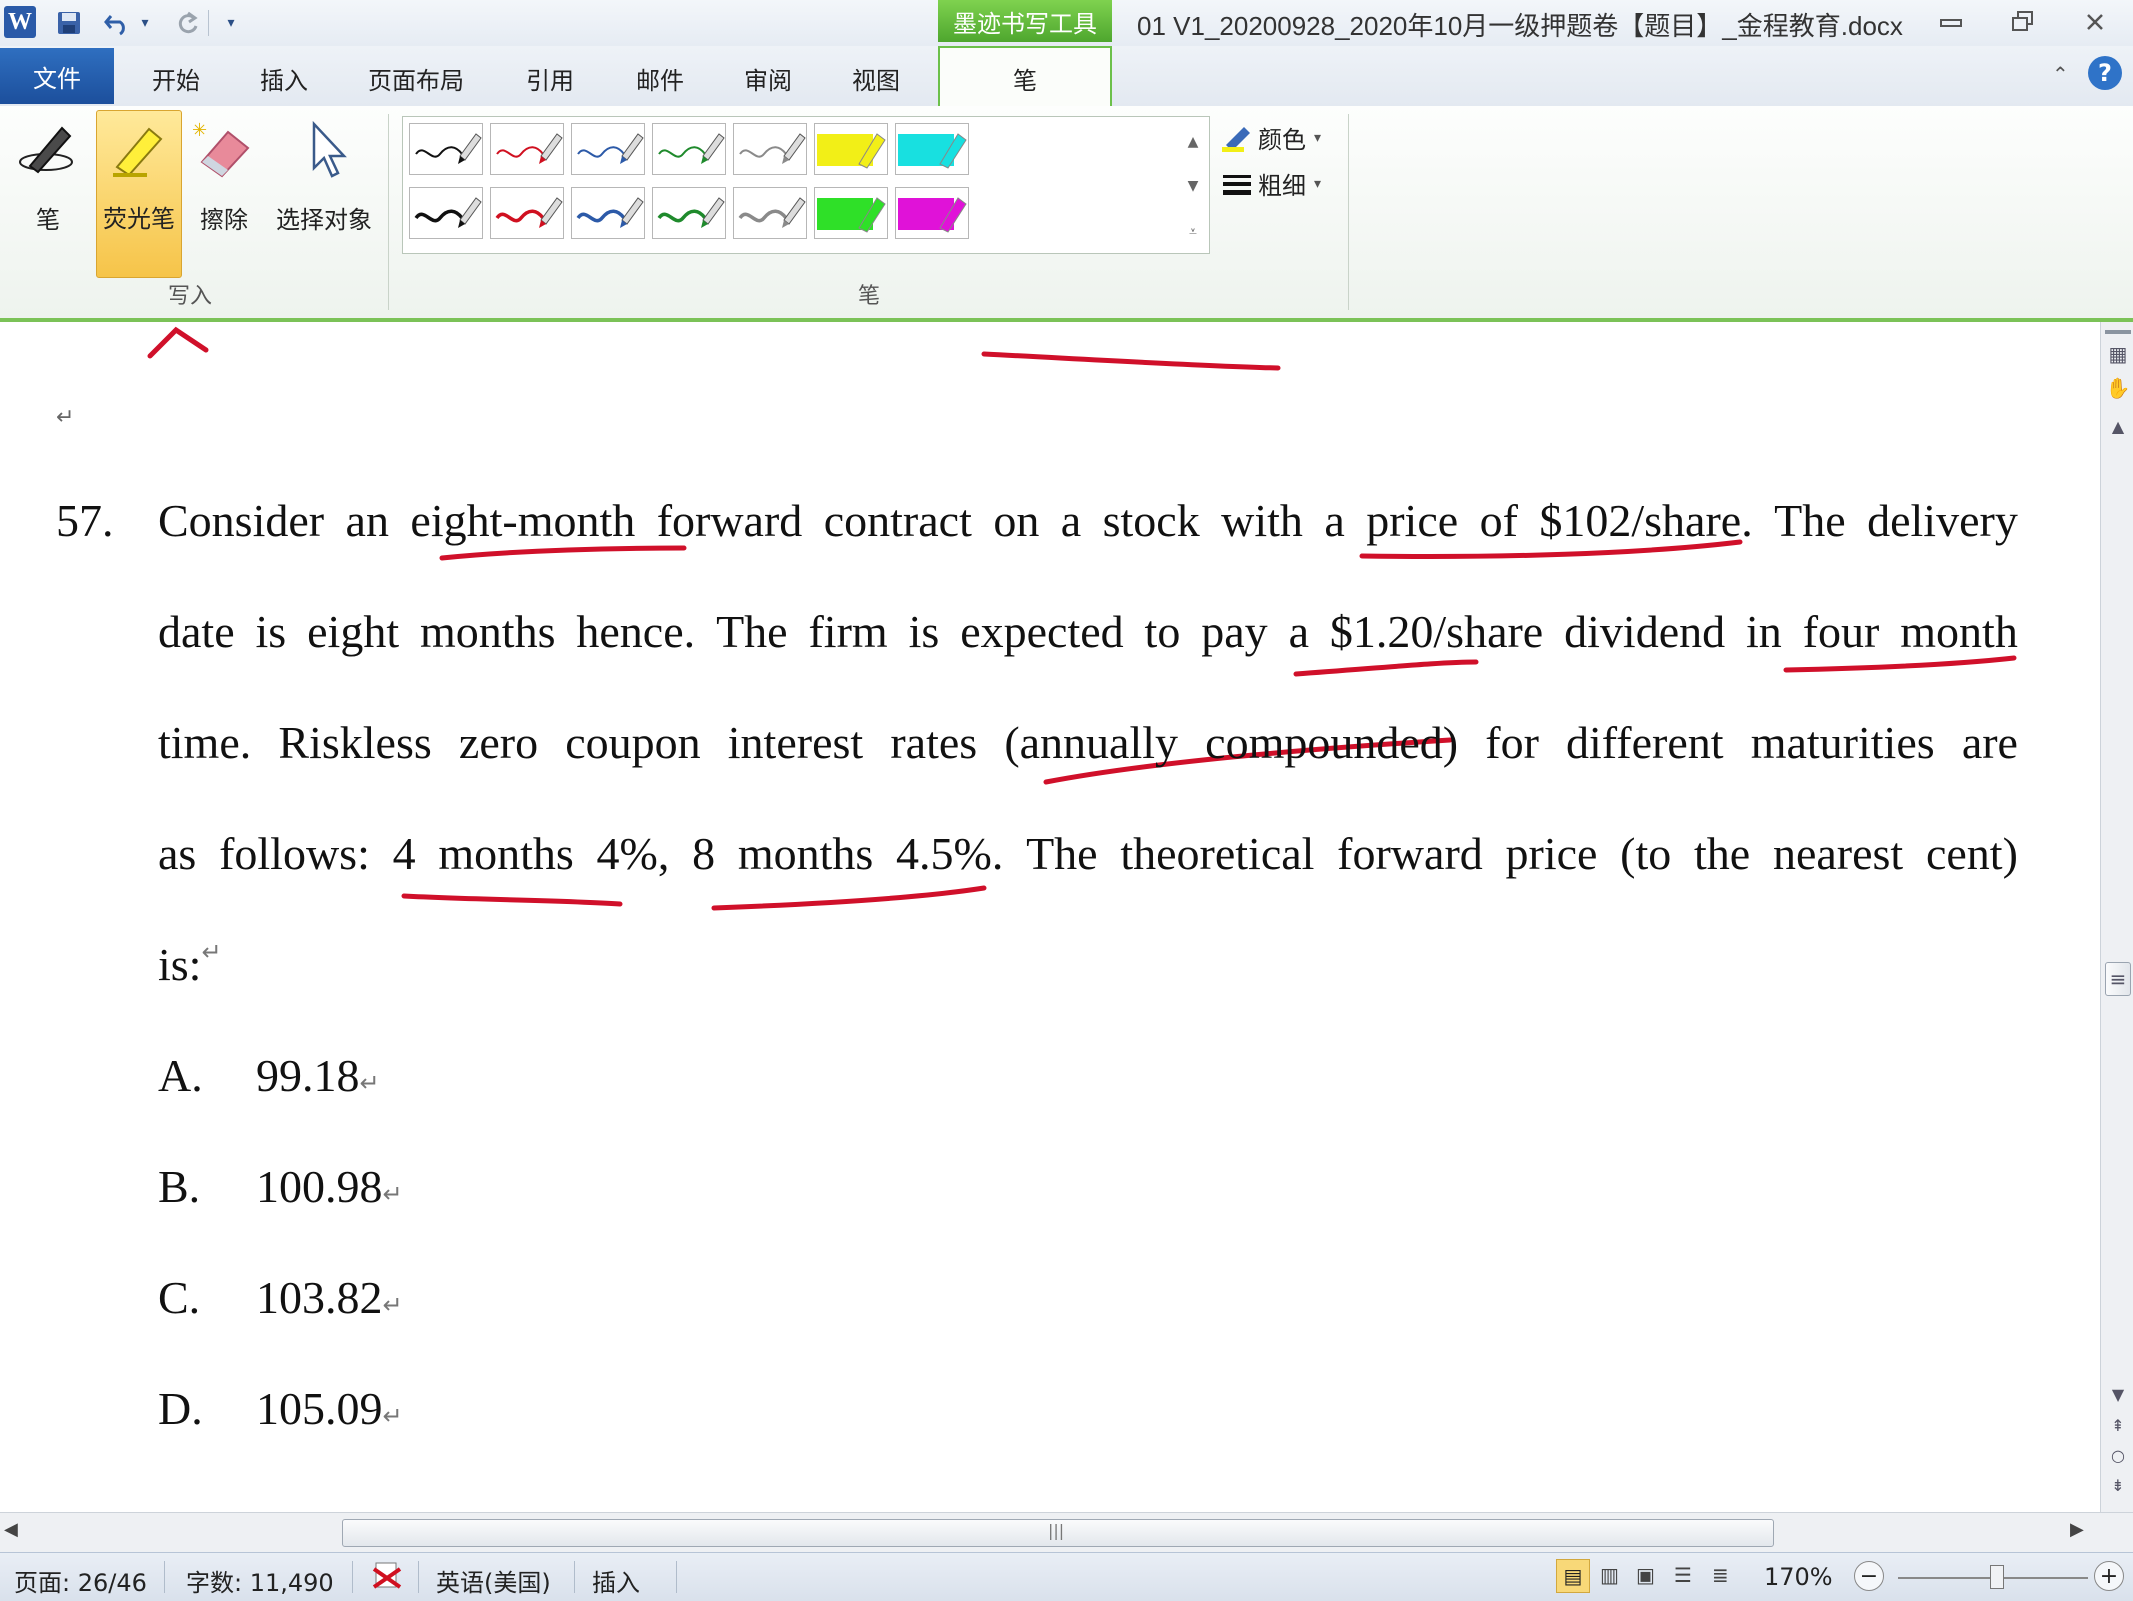 The height and width of the screenshot is (1601, 2133). I want to click on undo-dropdown-icon: ▾, so click(145, 23).